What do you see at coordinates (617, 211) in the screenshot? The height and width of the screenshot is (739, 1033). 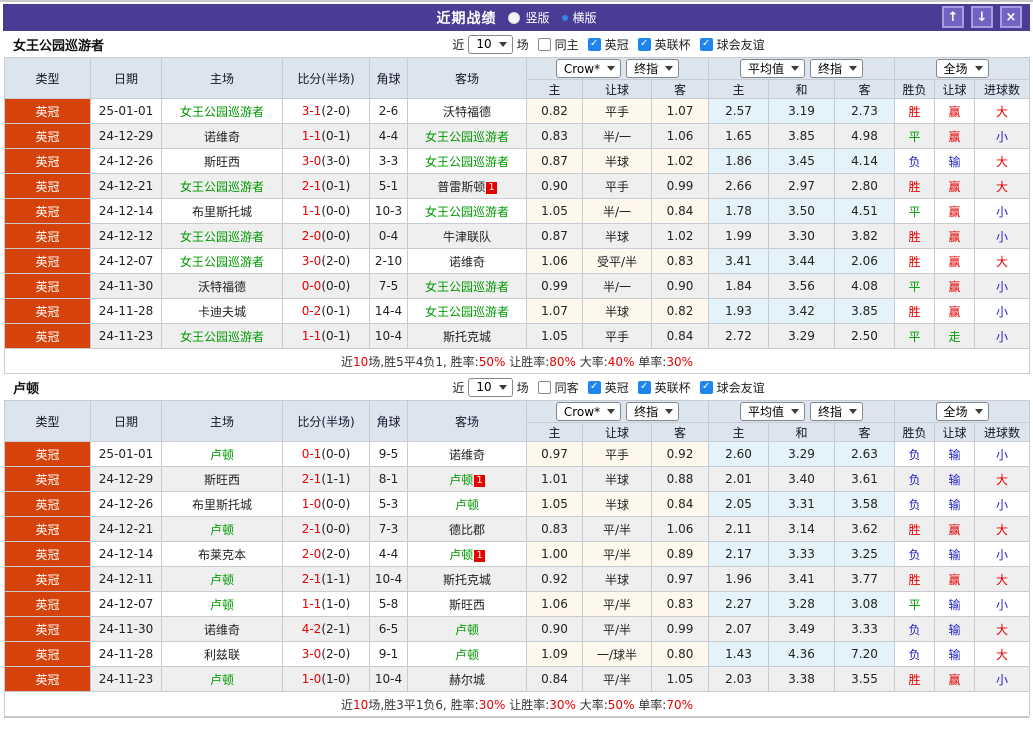 I see `odds-handicap-line: 半/一` at bounding box center [617, 211].